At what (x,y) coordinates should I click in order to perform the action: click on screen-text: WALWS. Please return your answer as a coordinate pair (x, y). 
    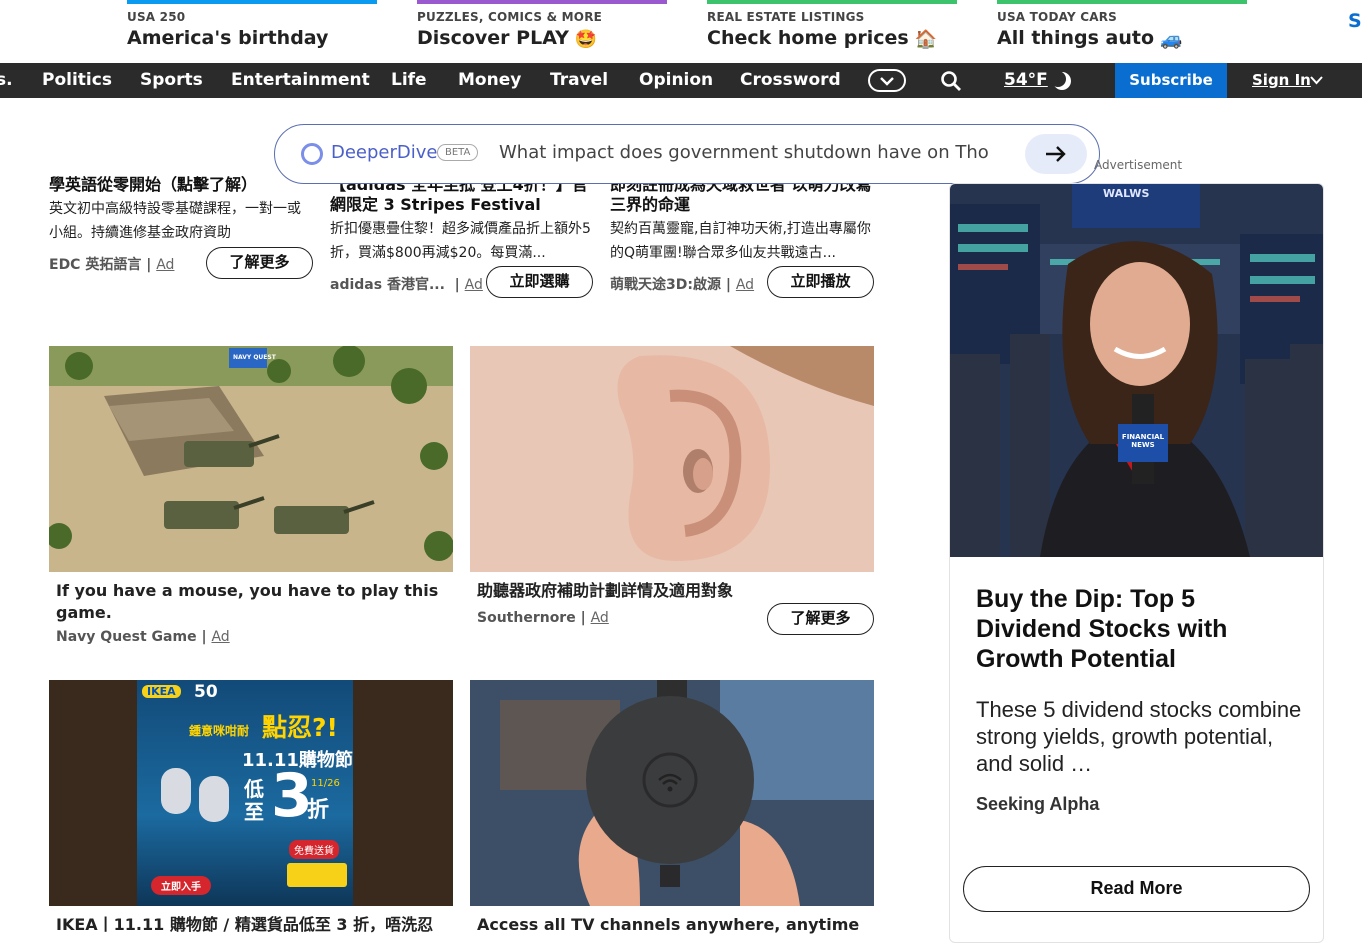
    Looking at the image, I should click on (1126, 193).